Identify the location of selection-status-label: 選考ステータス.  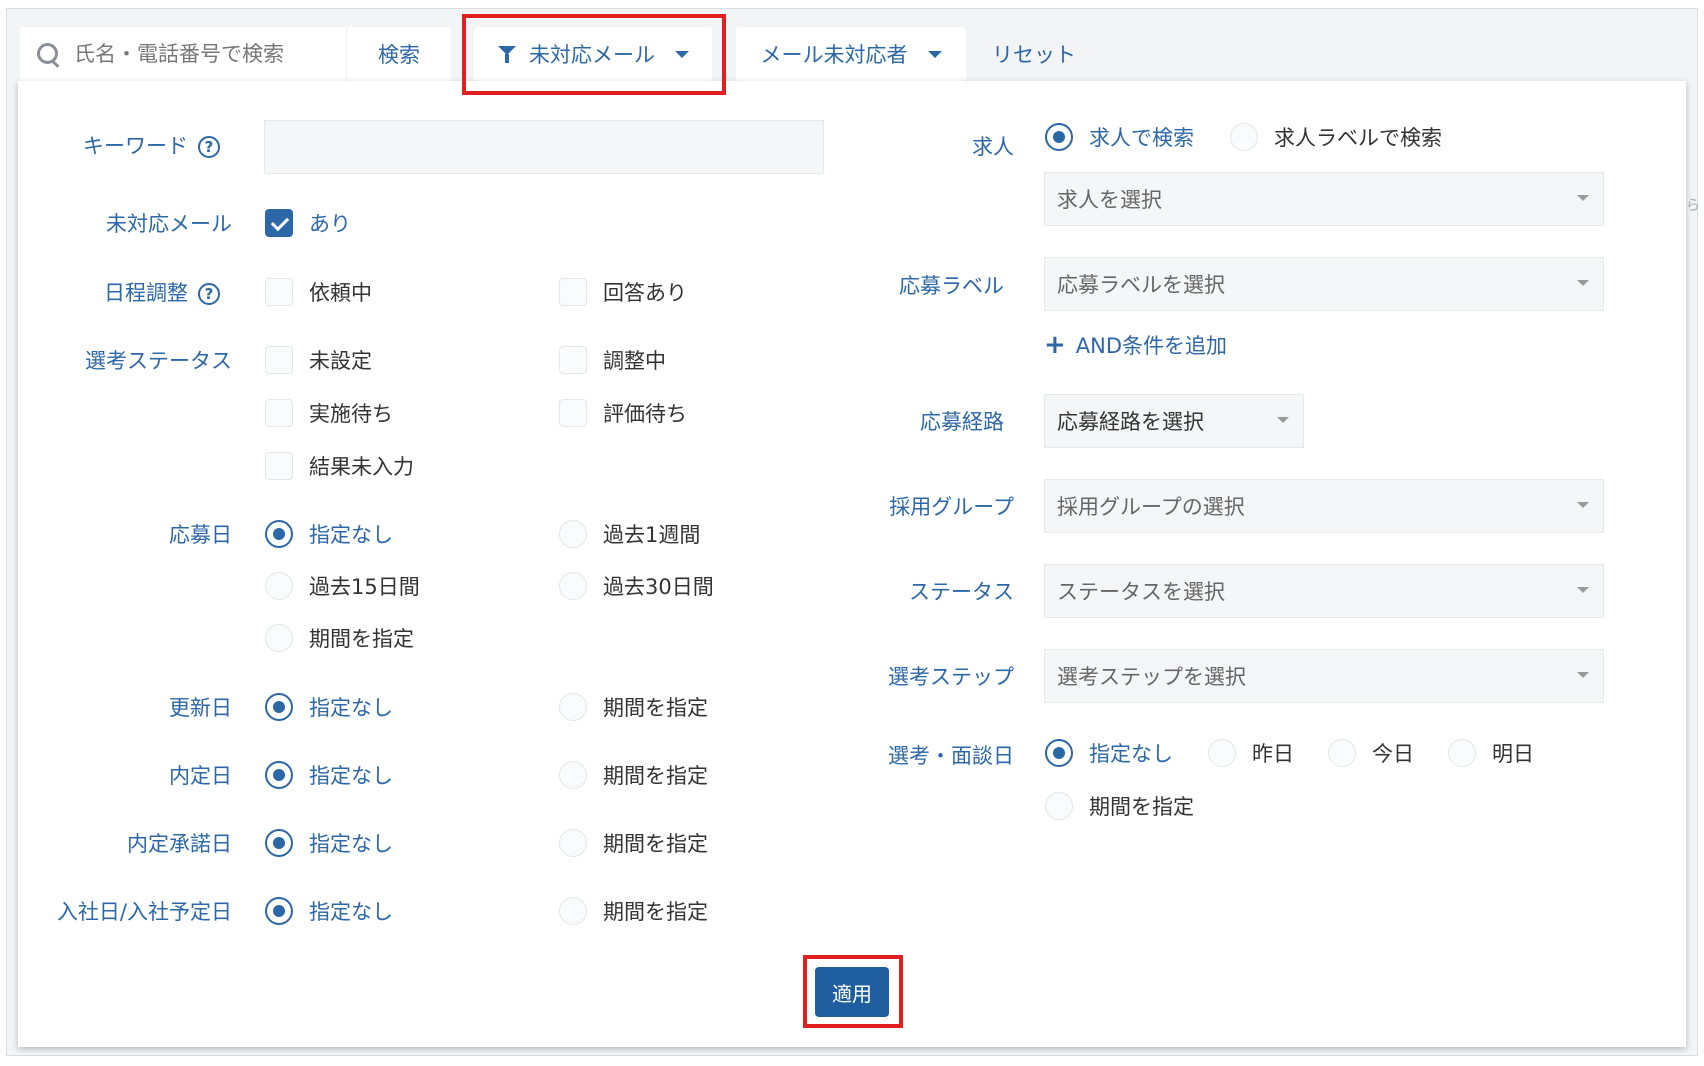
(158, 361).